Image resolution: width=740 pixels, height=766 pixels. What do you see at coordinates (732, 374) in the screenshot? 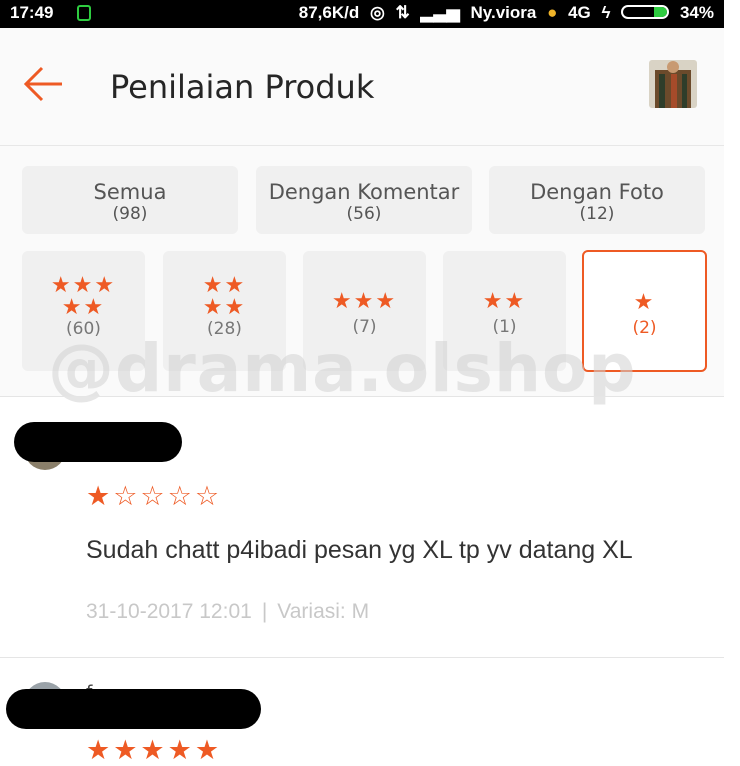
I see `right-gutter` at bounding box center [732, 374].